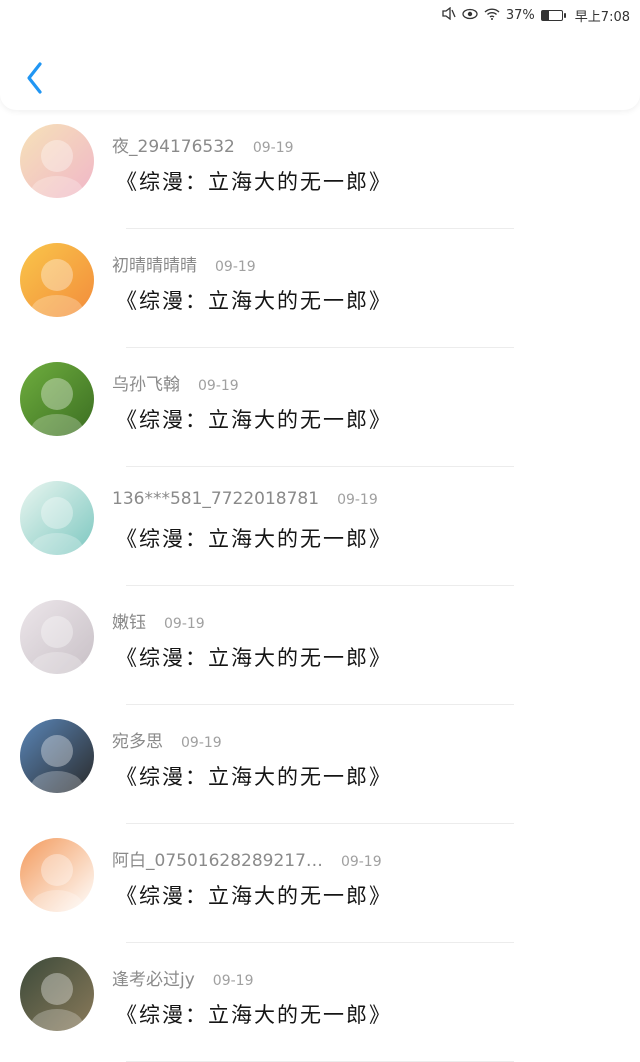 Image resolution: width=640 pixels, height=1062 pixels. I want to click on status-bar: 37% 早上7:08, so click(320, 15).